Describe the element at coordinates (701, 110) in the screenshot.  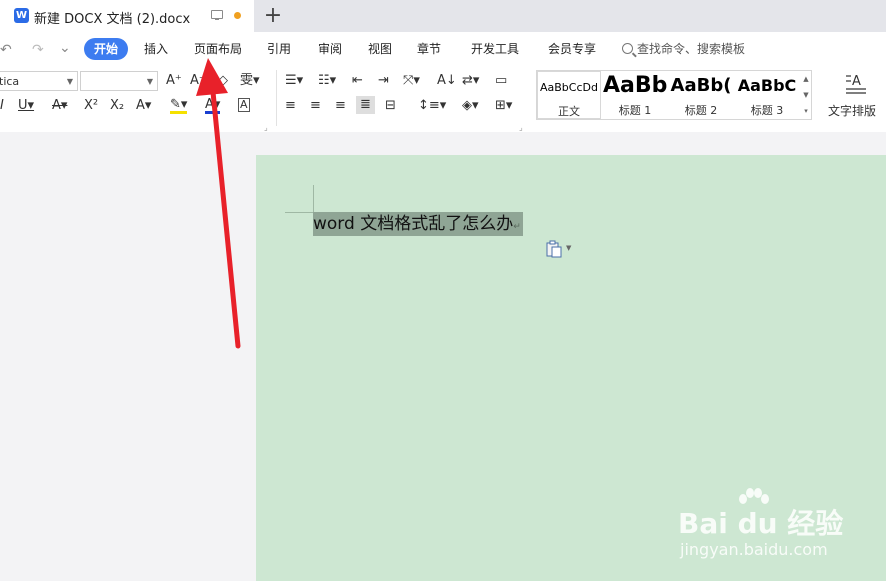
I see `style-name: 标题 2` at that location.